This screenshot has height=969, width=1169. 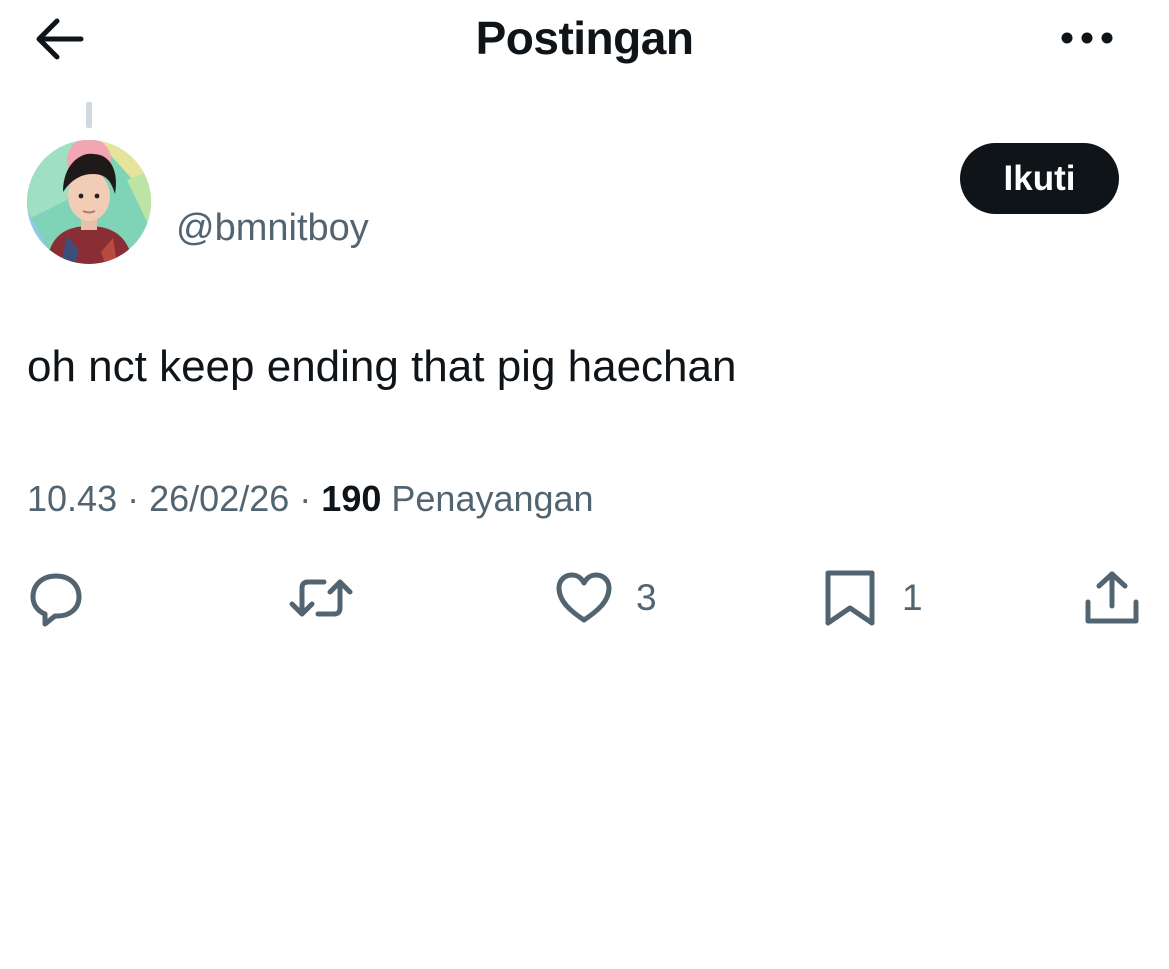 What do you see at coordinates (72, 498) in the screenshot?
I see `post-time: 10.43` at bounding box center [72, 498].